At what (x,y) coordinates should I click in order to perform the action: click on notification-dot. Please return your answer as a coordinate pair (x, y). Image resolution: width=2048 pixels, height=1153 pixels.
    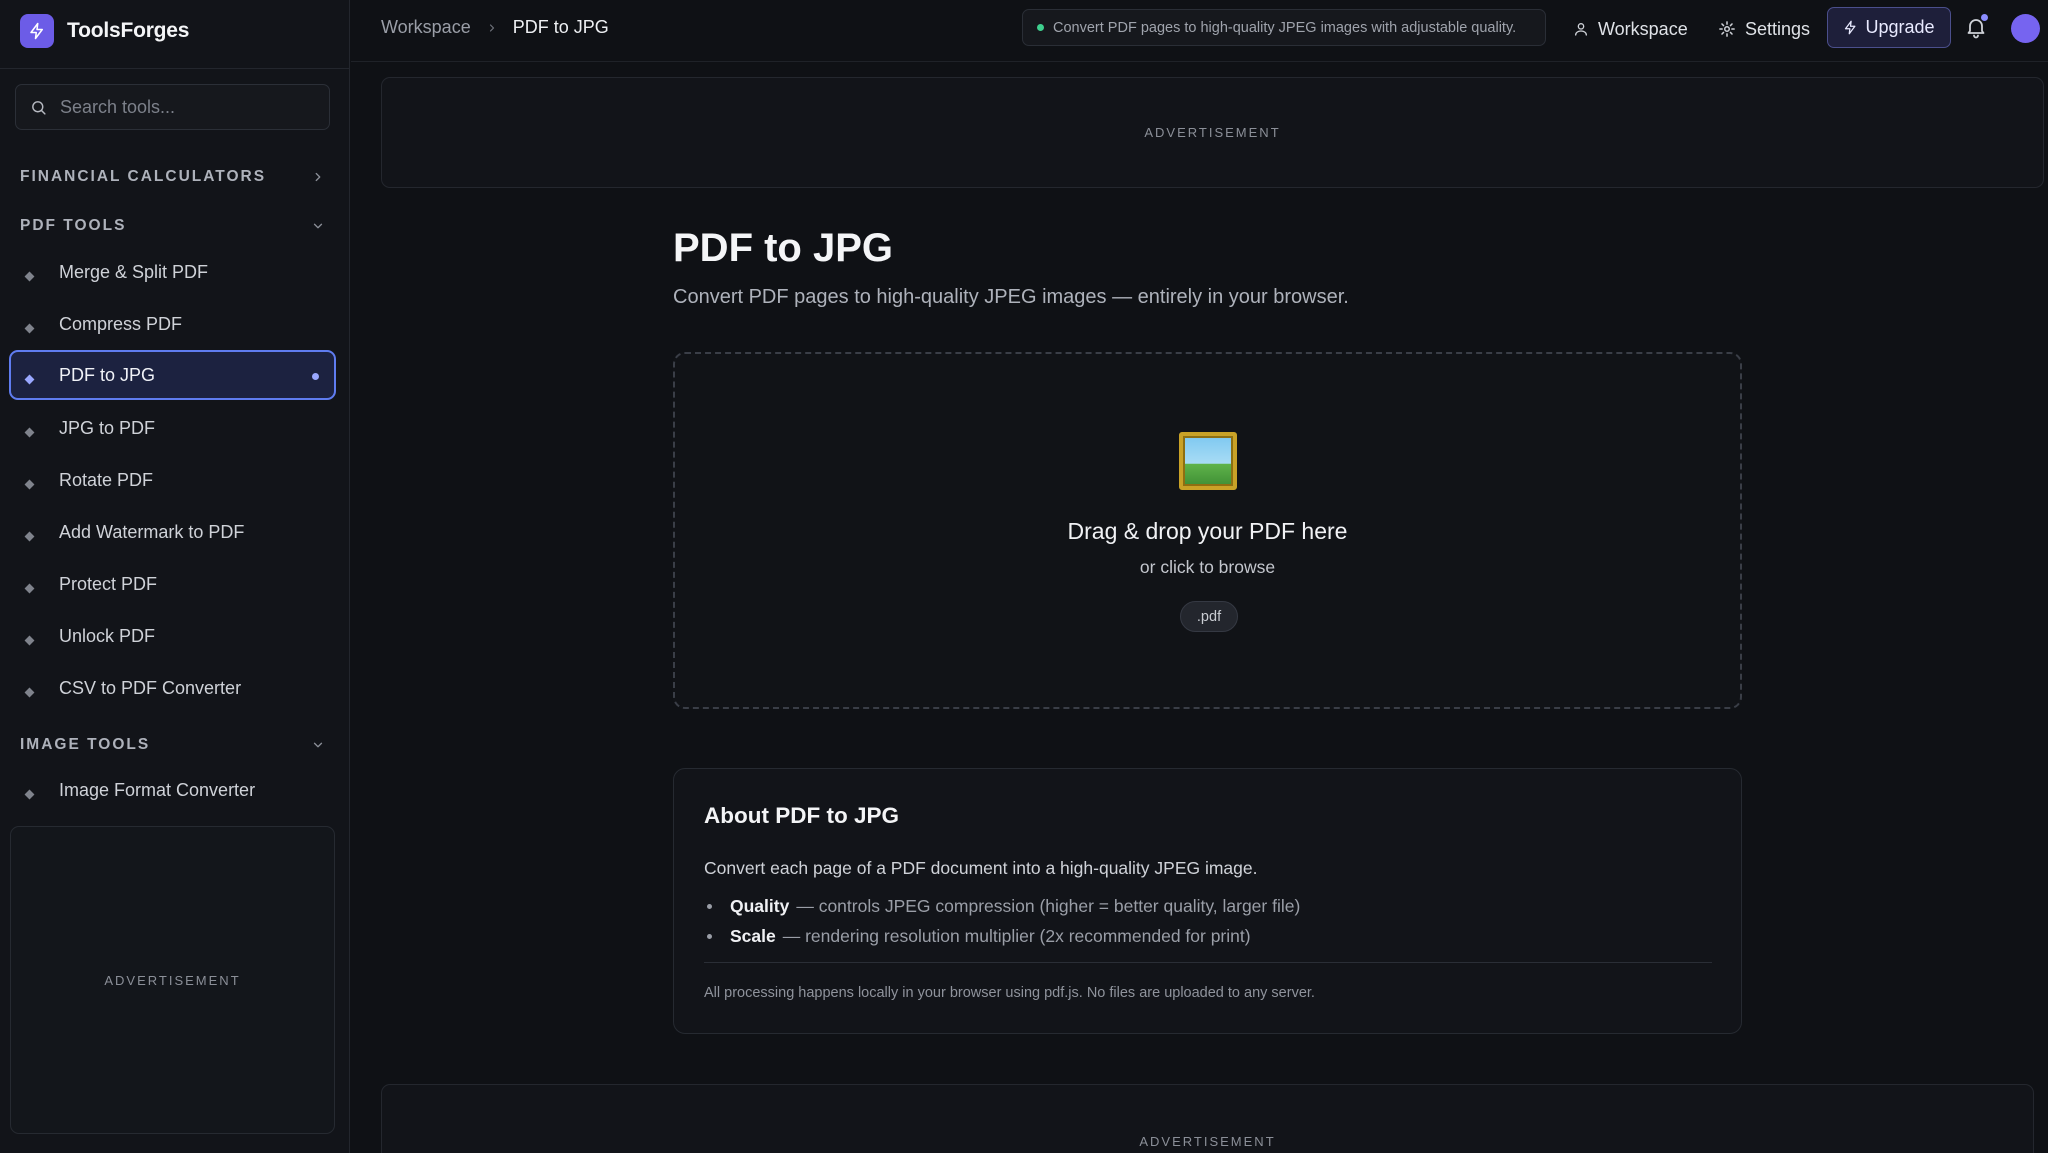
    Looking at the image, I should click on (1984, 17).